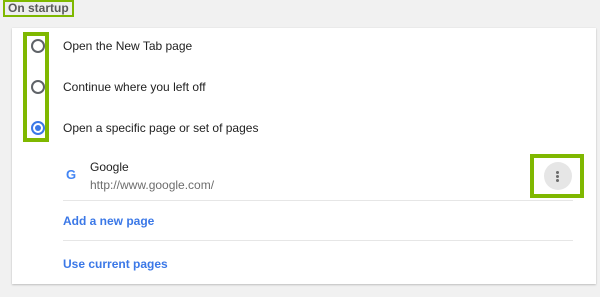 This screenshot has width=600, height=297. I want to click on page-url: http://www.google.com/, so click(152, 185).